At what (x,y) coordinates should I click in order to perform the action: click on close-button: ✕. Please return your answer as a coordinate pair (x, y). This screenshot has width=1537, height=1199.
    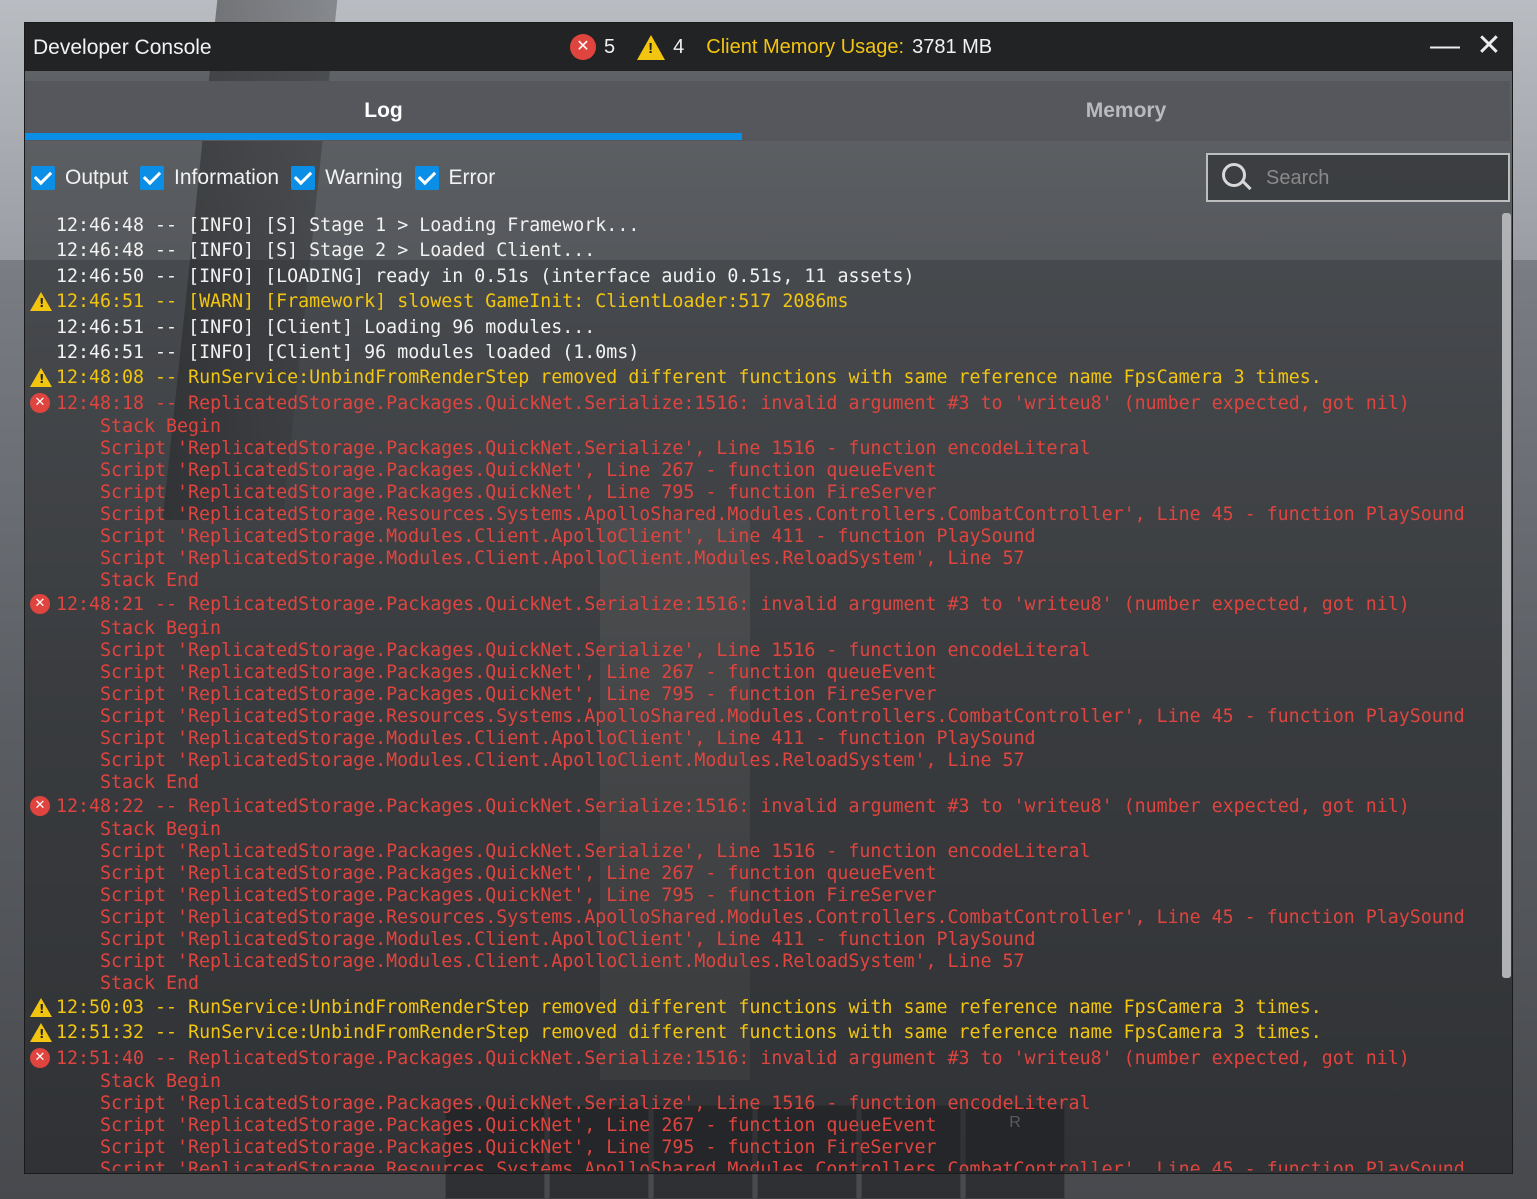
    Looking at the image, I should click on (1489, 47).